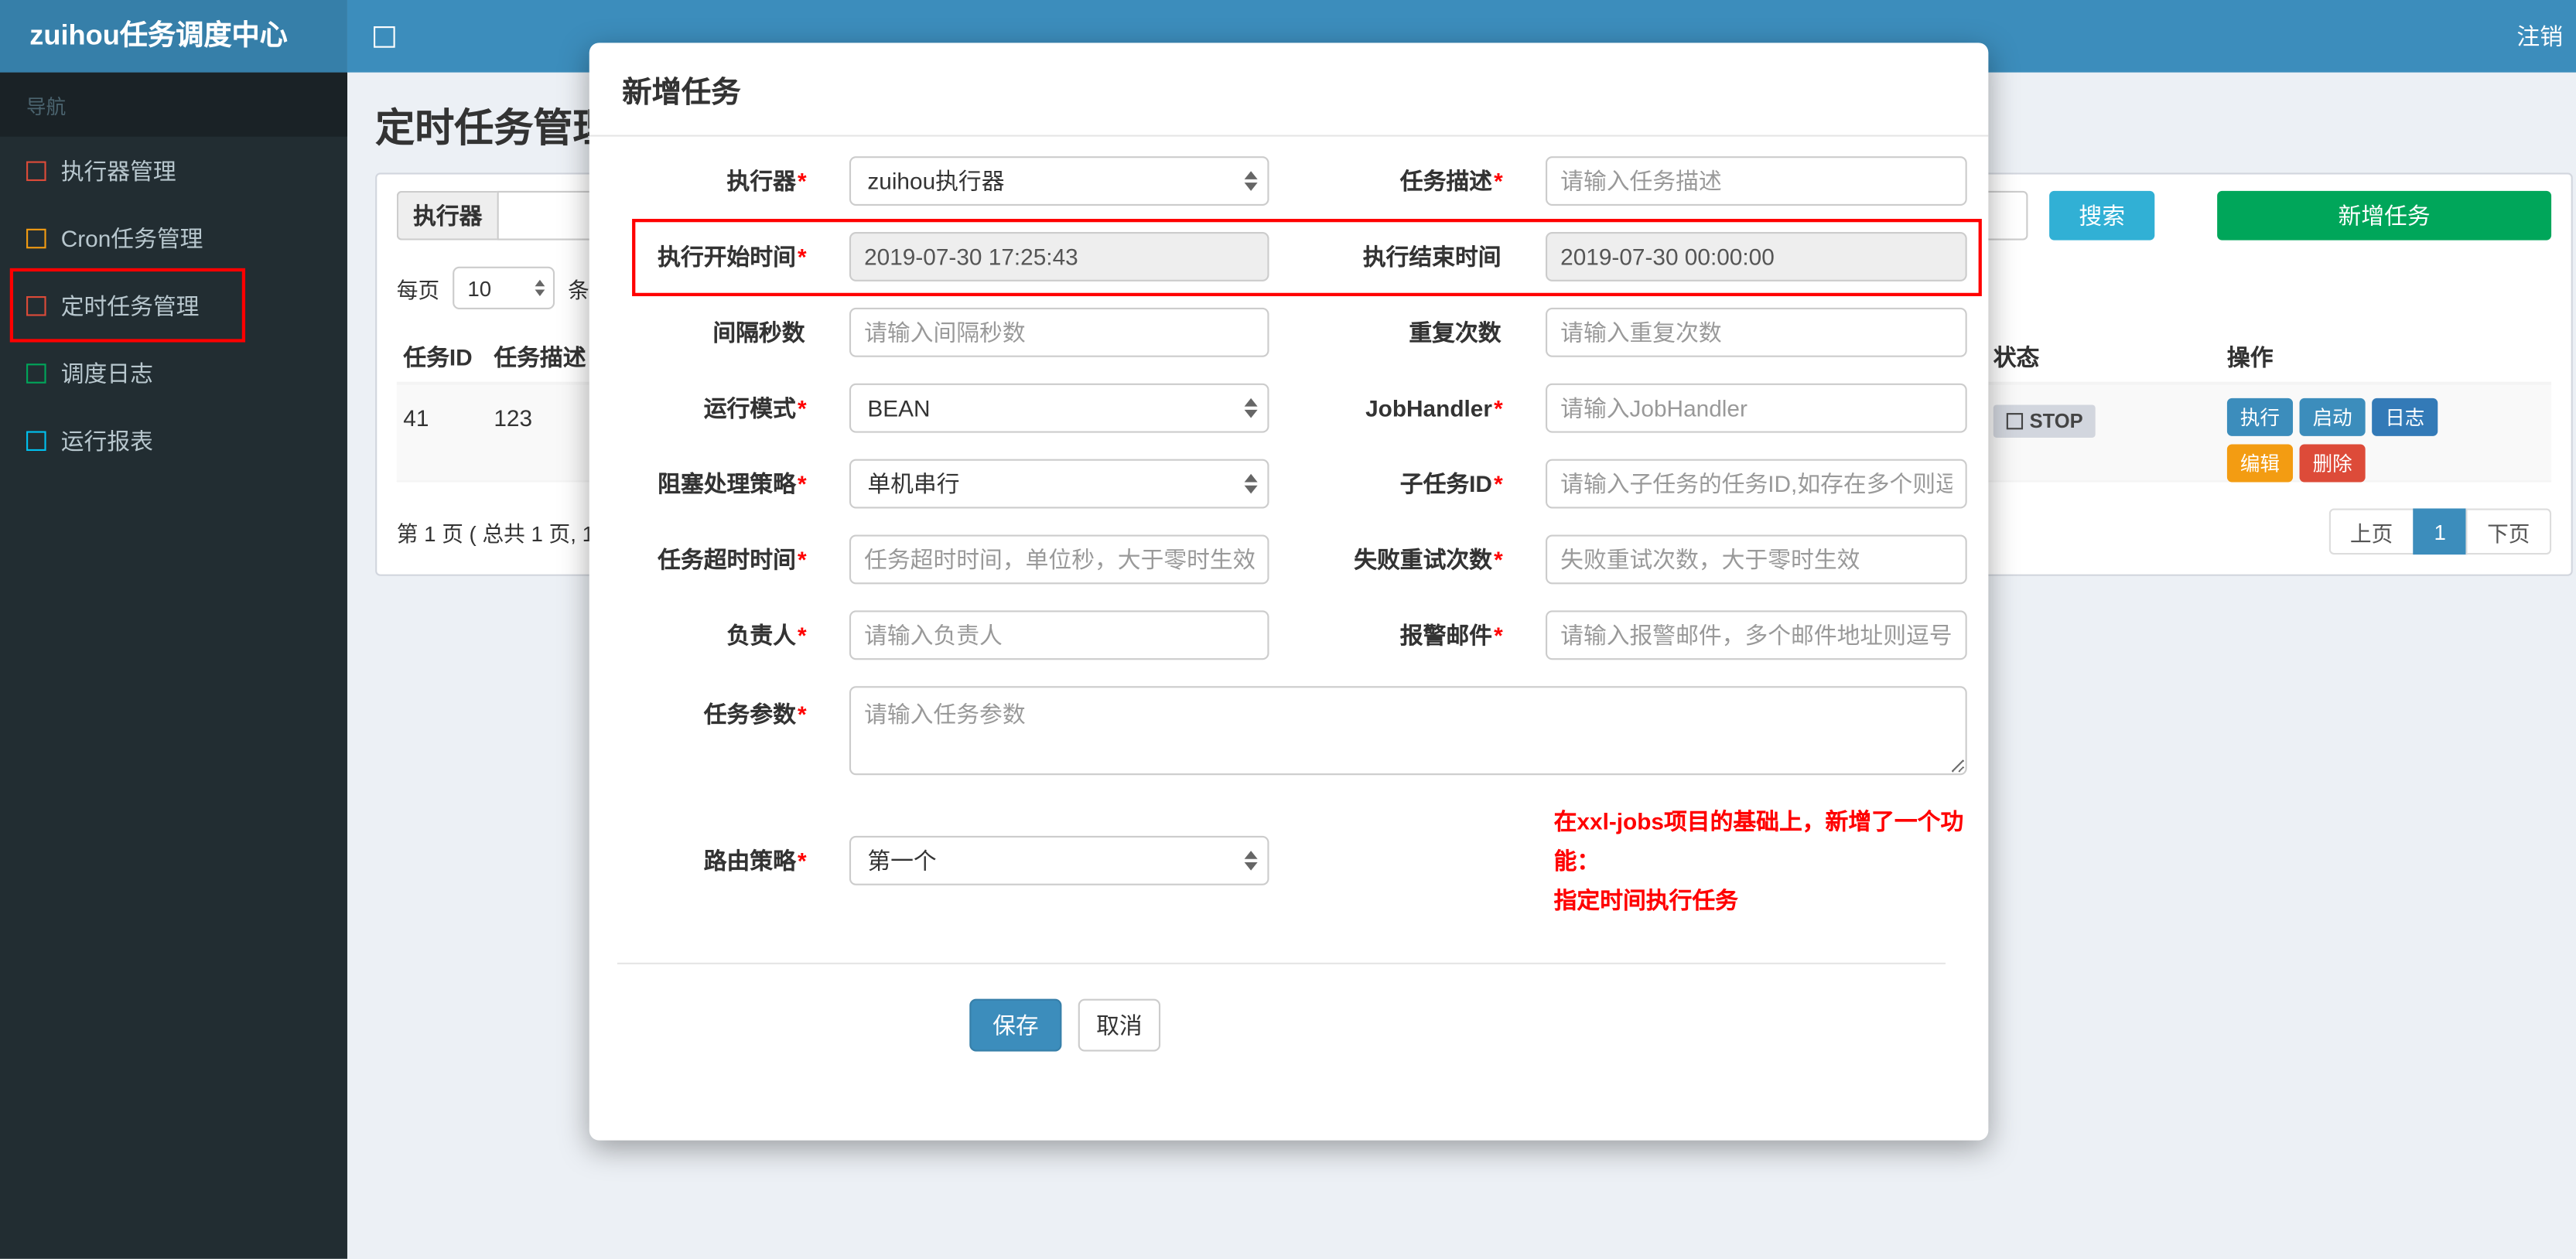 Image resolution: width=2576 pixels, height=1259 pixels. I want to click on label-text: 重复次数, so click(1455, 333).